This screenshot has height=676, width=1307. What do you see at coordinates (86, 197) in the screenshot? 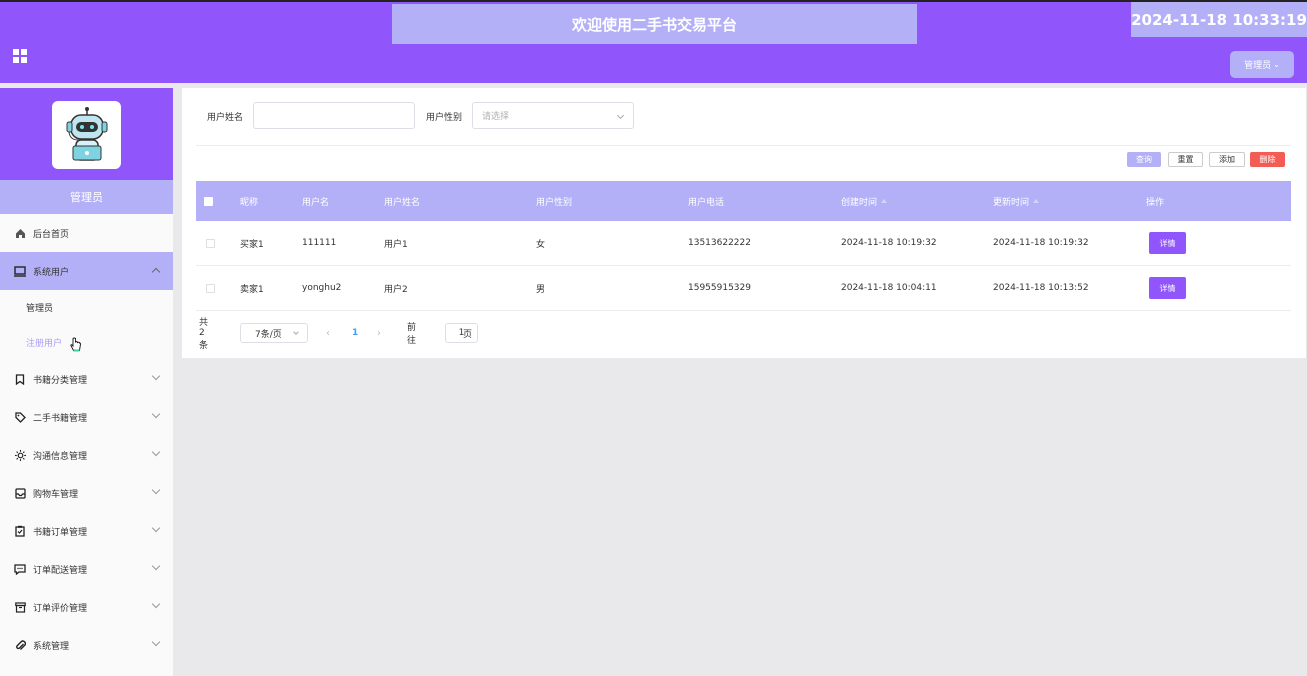
I see `role-label: 管理员` at bounding box center [86, 197].